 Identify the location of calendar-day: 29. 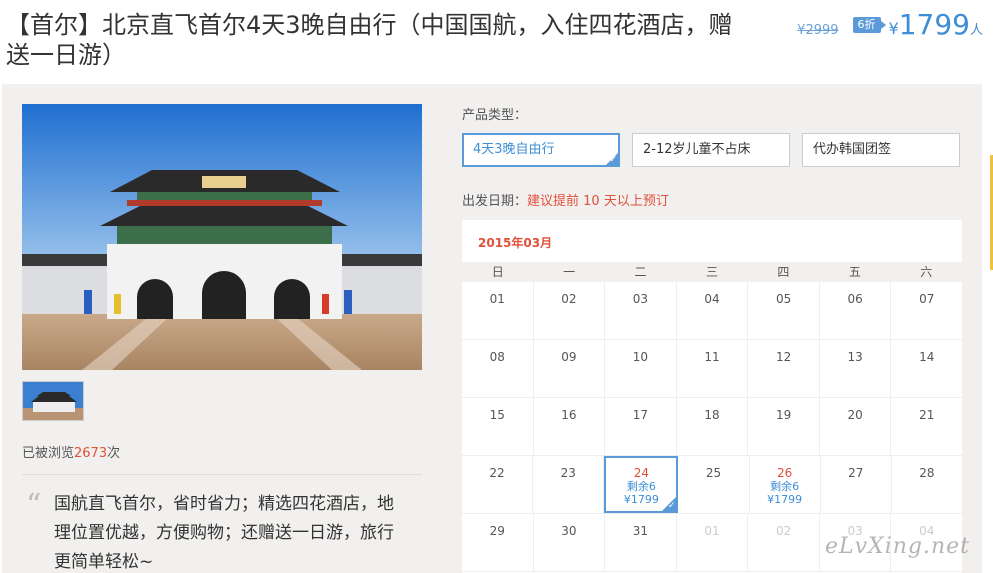
(498, 542).